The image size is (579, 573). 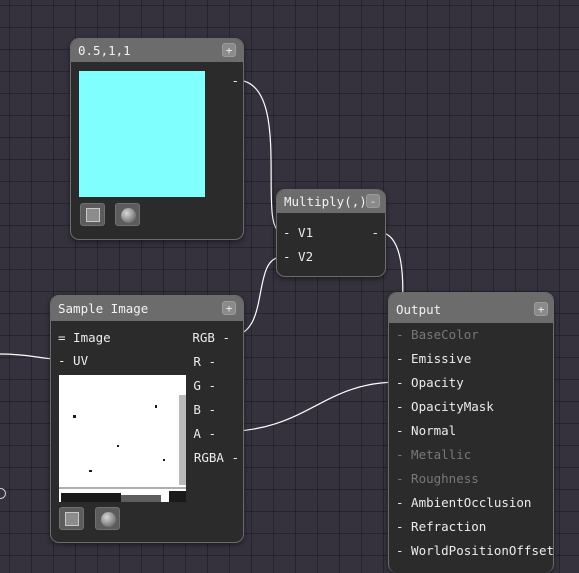 What do you see at coordinates (463, 503) in the screenshot?
I see `output-input-ambientocclusion: - AmbientOcclusion` at bounding box center [463, 503].